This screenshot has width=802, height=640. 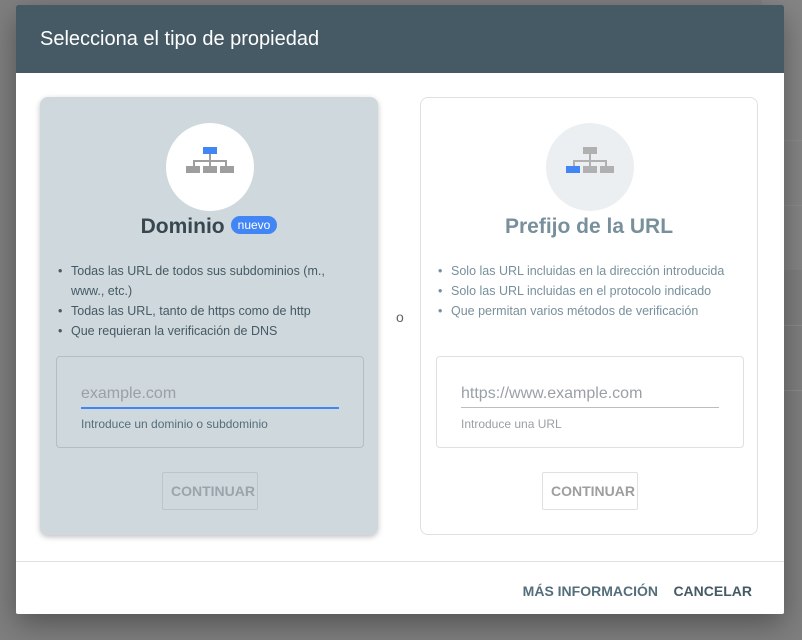 I want to click on url-input, so click(x=590, y=394).